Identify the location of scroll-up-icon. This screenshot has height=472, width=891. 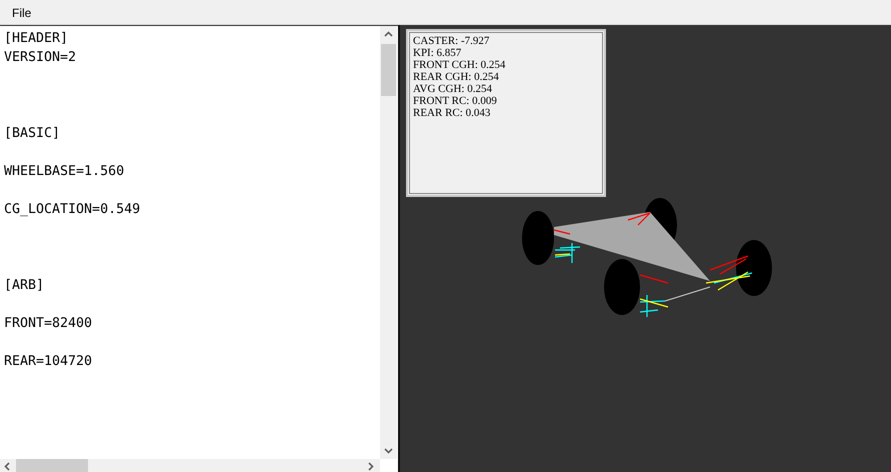
(388, 34).